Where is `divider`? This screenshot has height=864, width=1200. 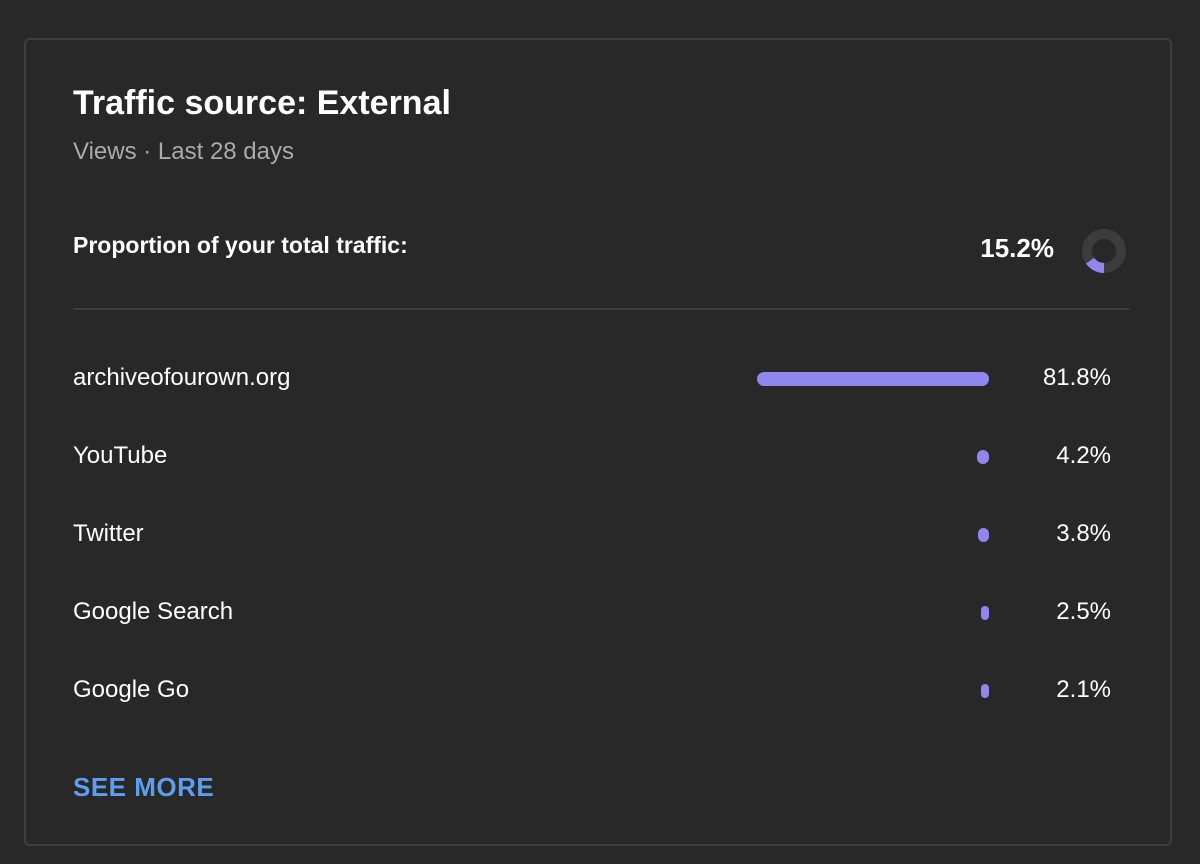 divider is located at coordinates (601, 309).